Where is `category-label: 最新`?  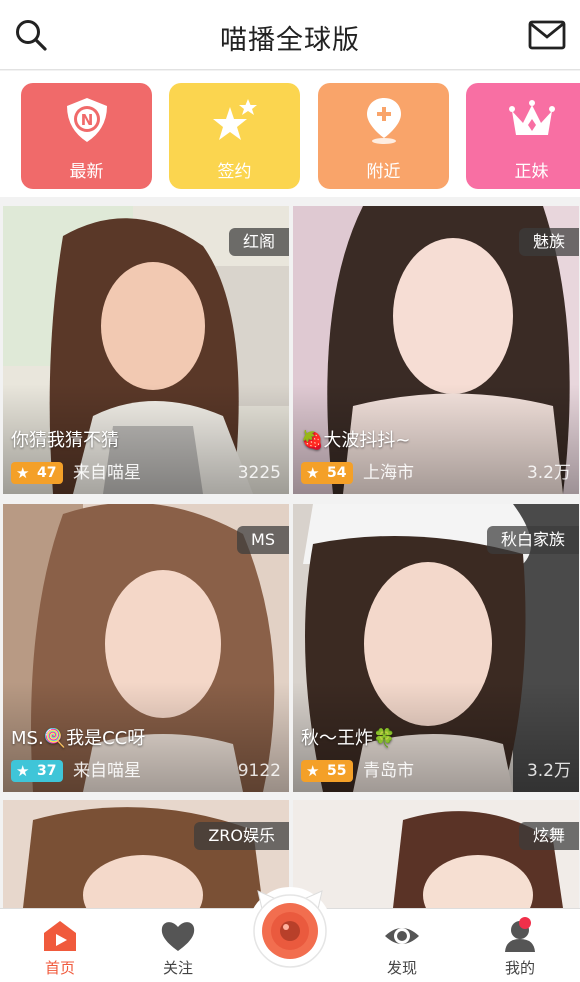 category-label: 最新 is located at coordinates (86, 172).